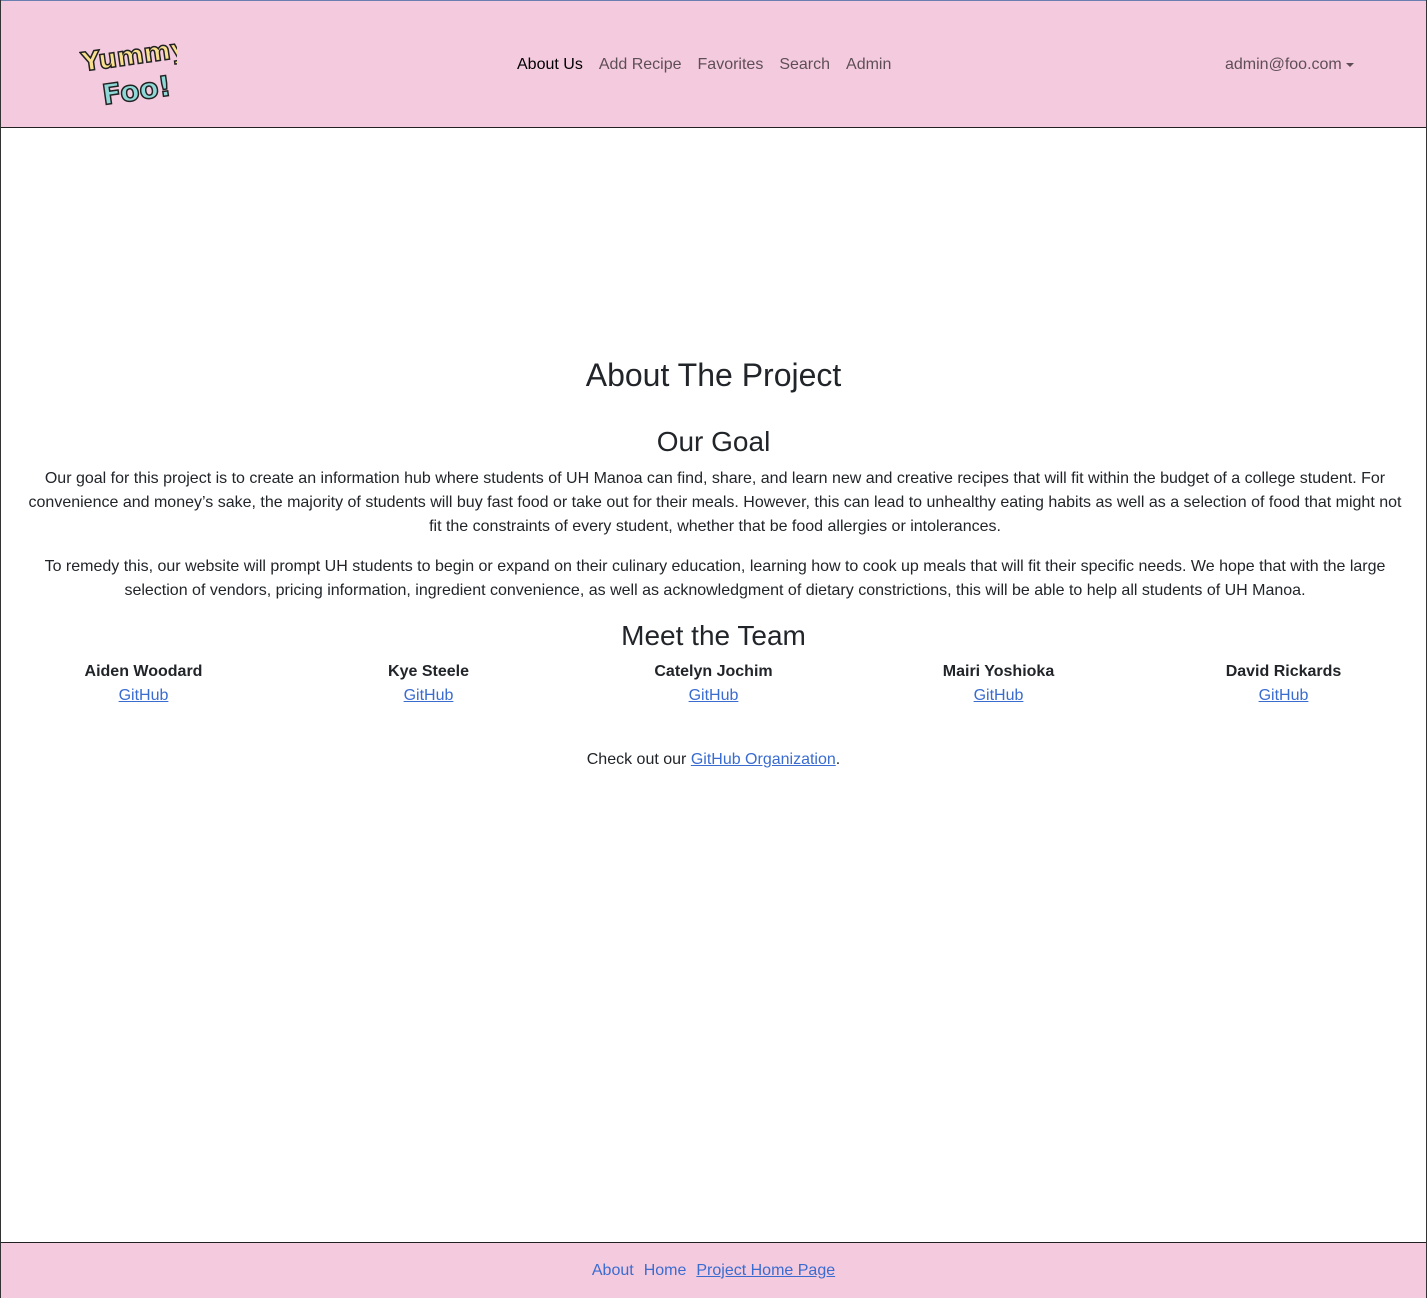 This screenshot has height=1298, width=1427. What do you see at coordinates (731, 65) in the screenshot?
I see `nav-favorites: Favorites` at bounding box center [731, 65].